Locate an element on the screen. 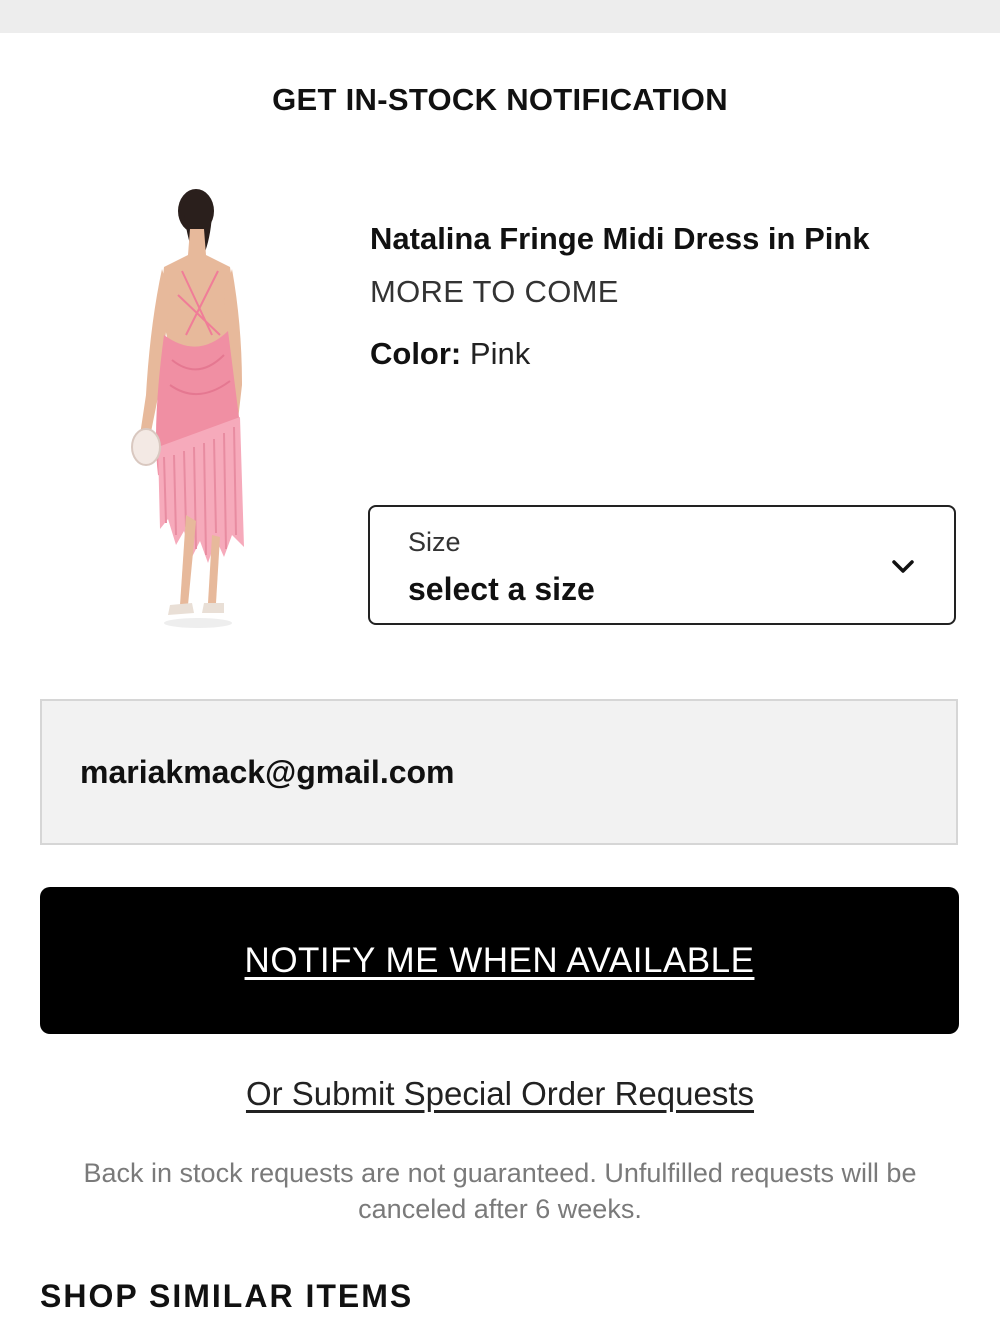 The width and height of the screenshot is (1000, 1332). size-value: select a size is located at coordinates (501, 589).